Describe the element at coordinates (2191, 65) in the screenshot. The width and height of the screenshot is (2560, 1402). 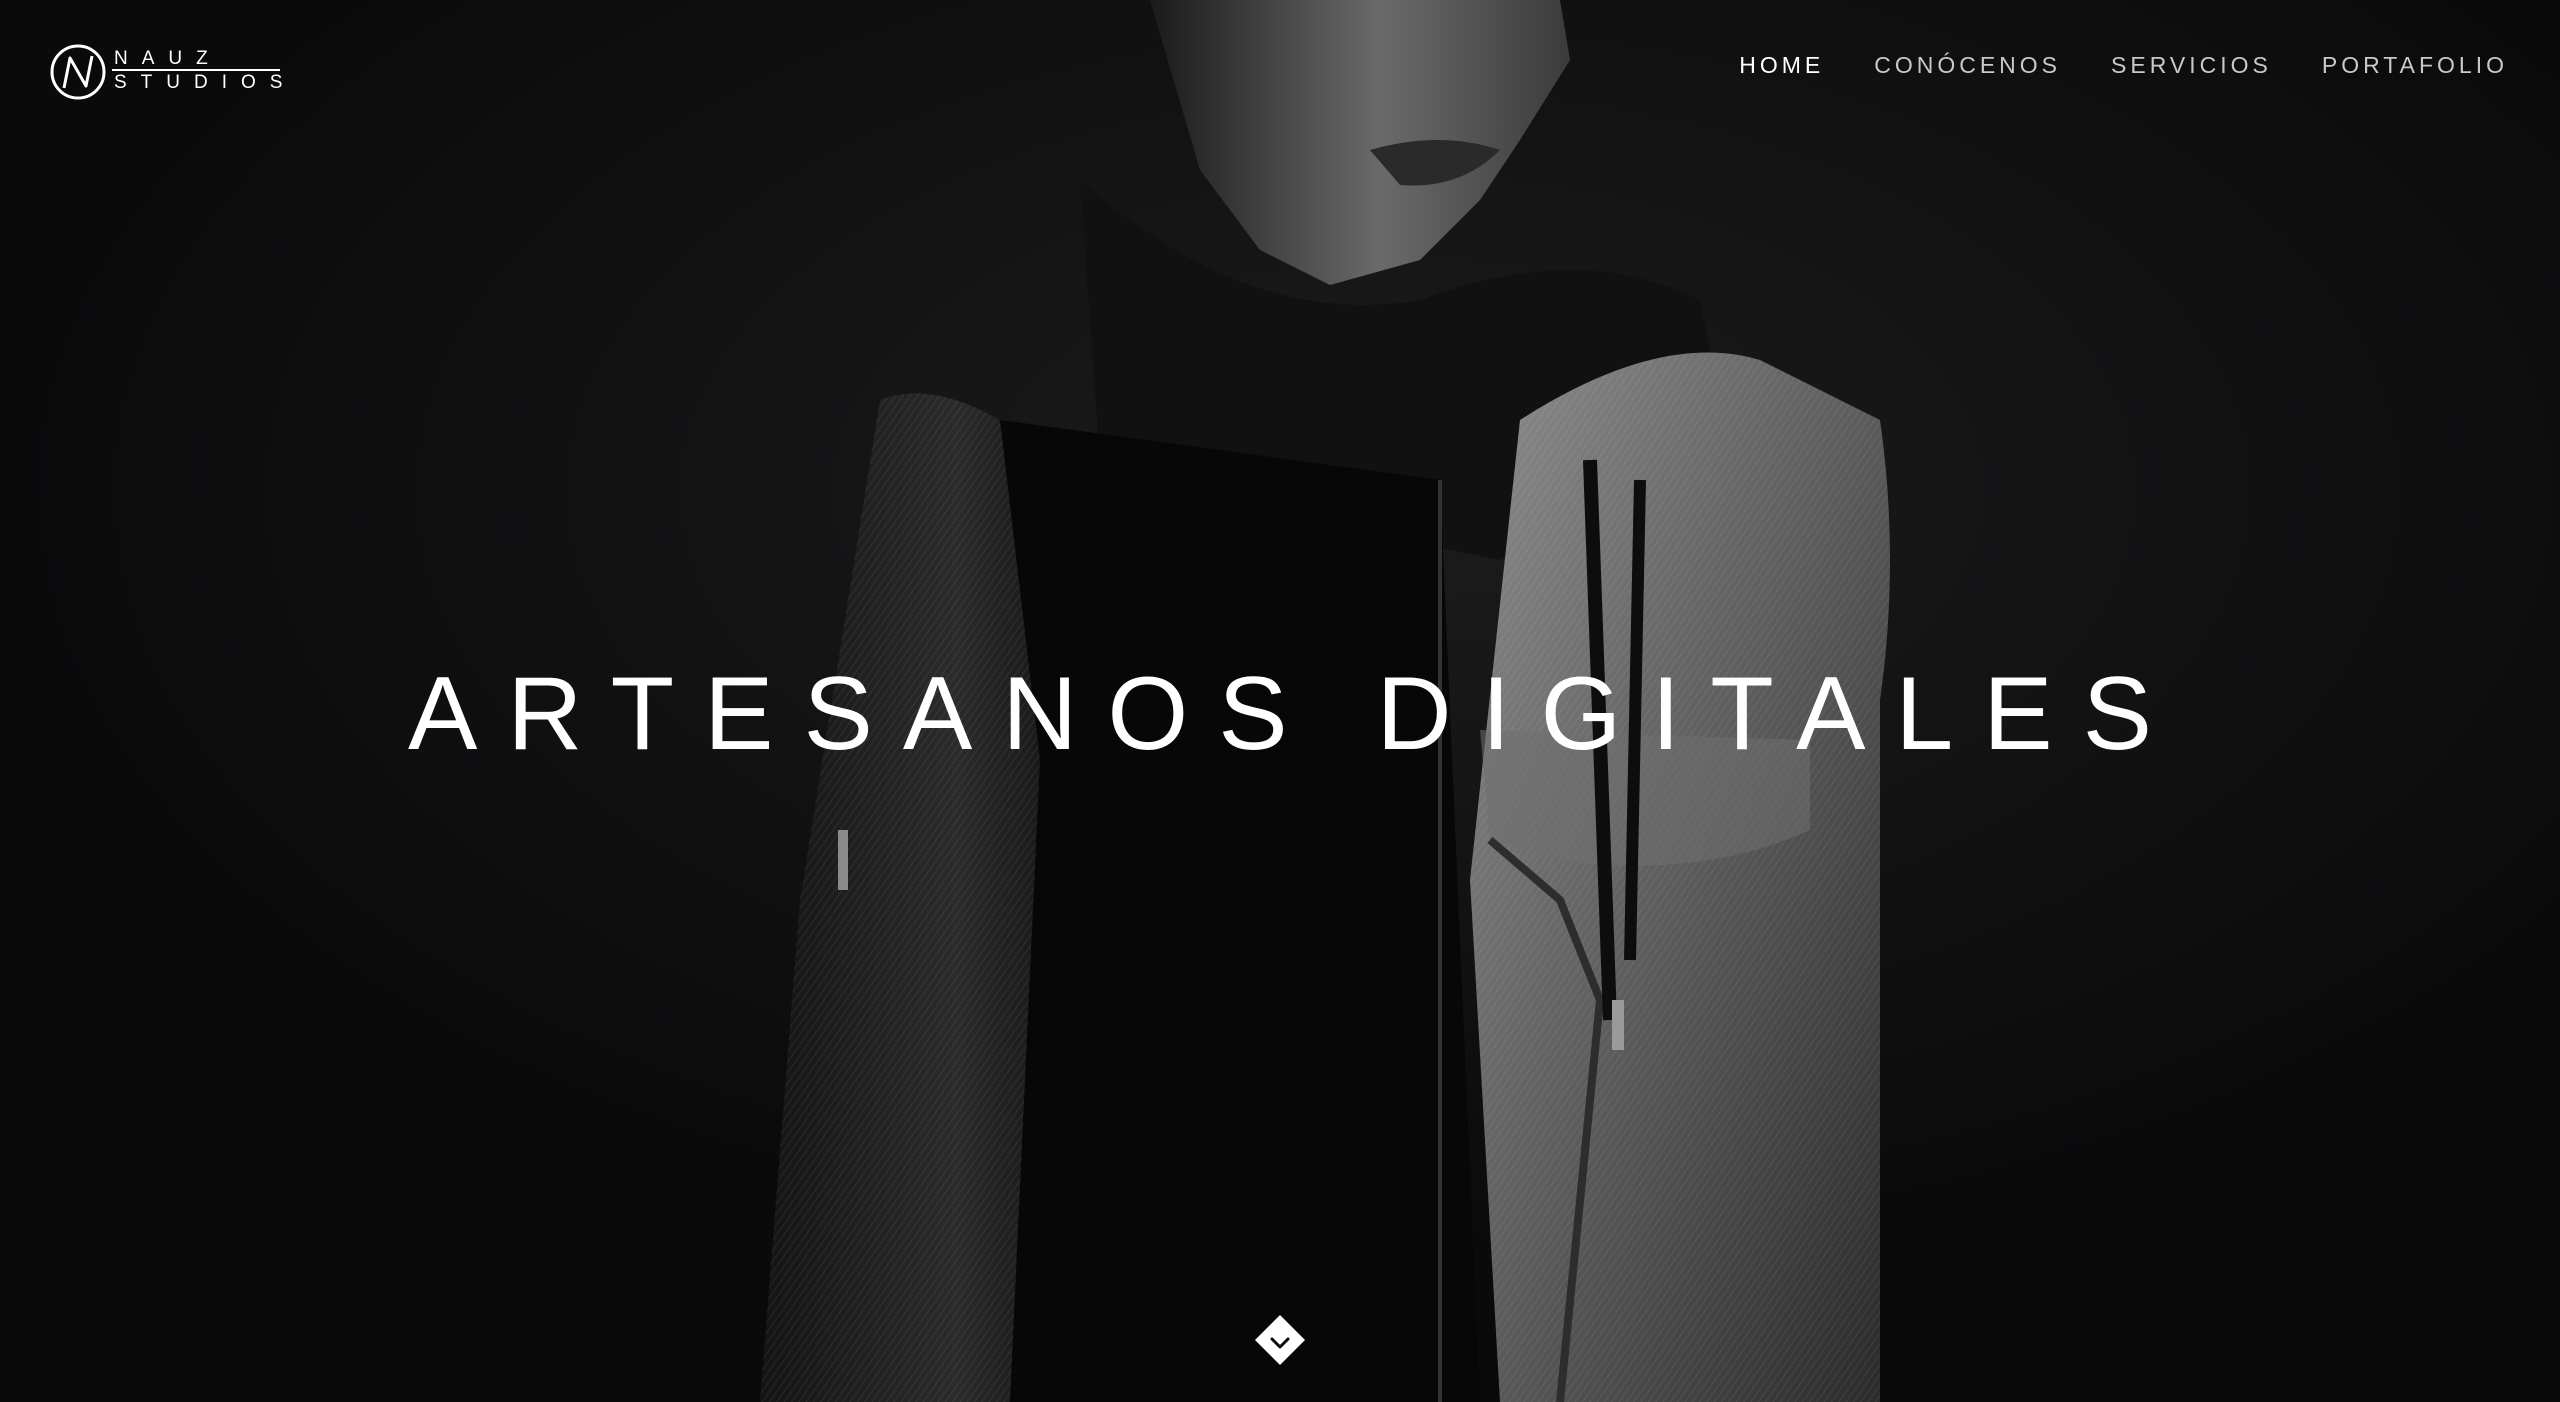
I see `nav-item-servicios: SERVICIOS` at that location.